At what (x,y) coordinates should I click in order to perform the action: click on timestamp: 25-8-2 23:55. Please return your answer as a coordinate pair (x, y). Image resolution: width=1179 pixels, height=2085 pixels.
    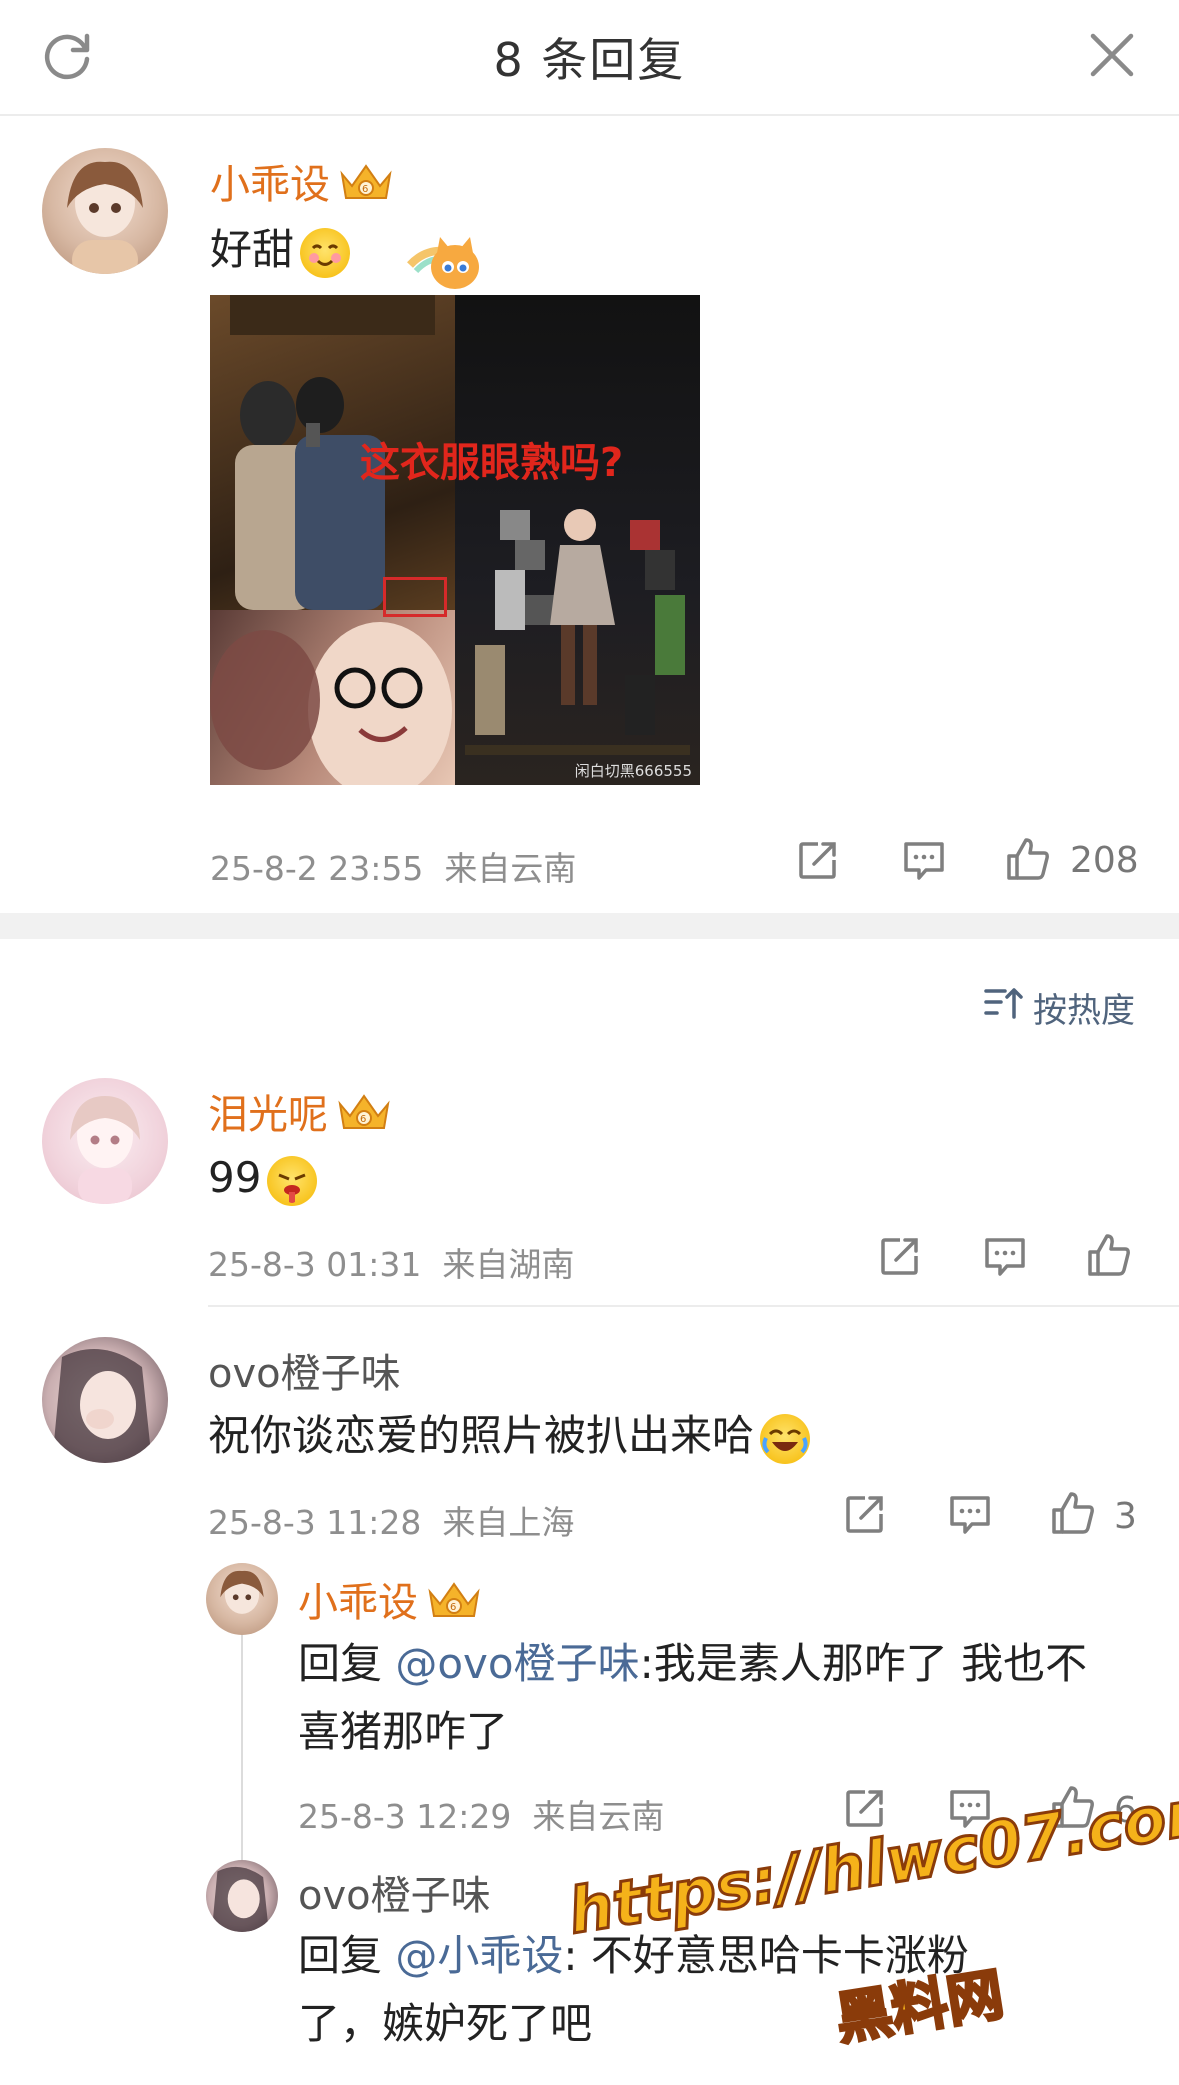
    Looking at the image, I should click on (317, 868).